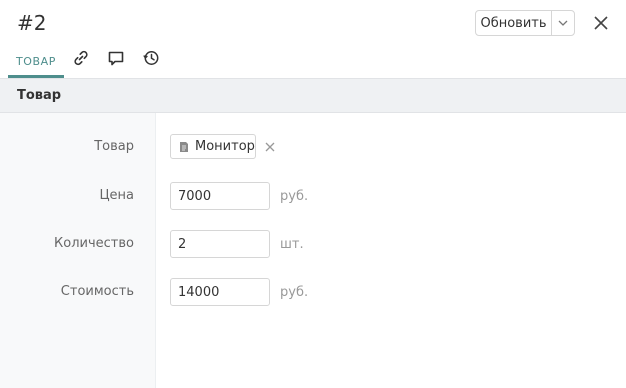 Image resolution: width=626 pixels, height=388 pixels. I want to click on product-chip: Монитор, so click(213, 146).